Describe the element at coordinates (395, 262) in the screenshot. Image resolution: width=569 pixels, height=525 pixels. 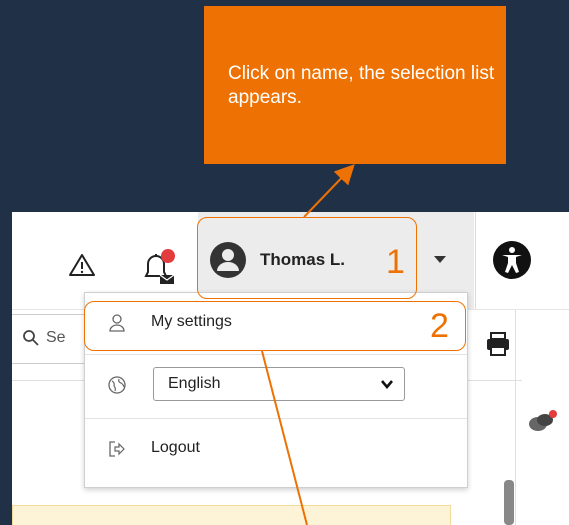
I see `step-number-1: 1` at that location.